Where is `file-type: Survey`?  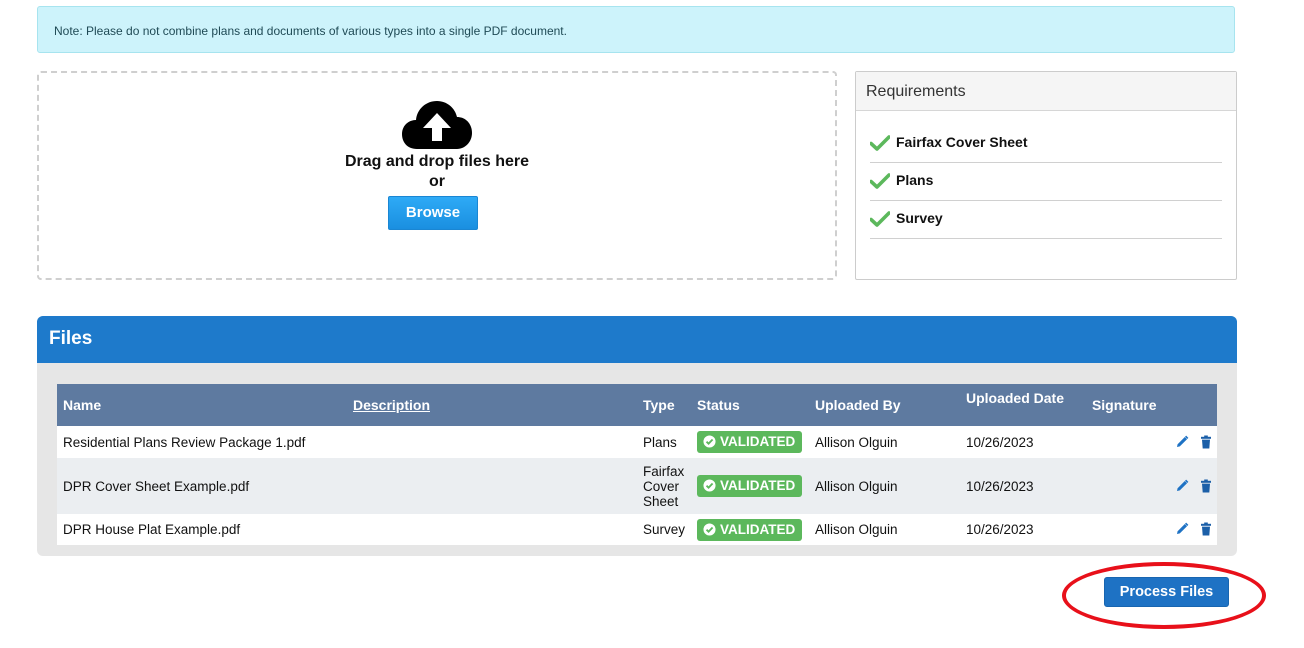
file-type: Survey is located at coordinates (663, 529).